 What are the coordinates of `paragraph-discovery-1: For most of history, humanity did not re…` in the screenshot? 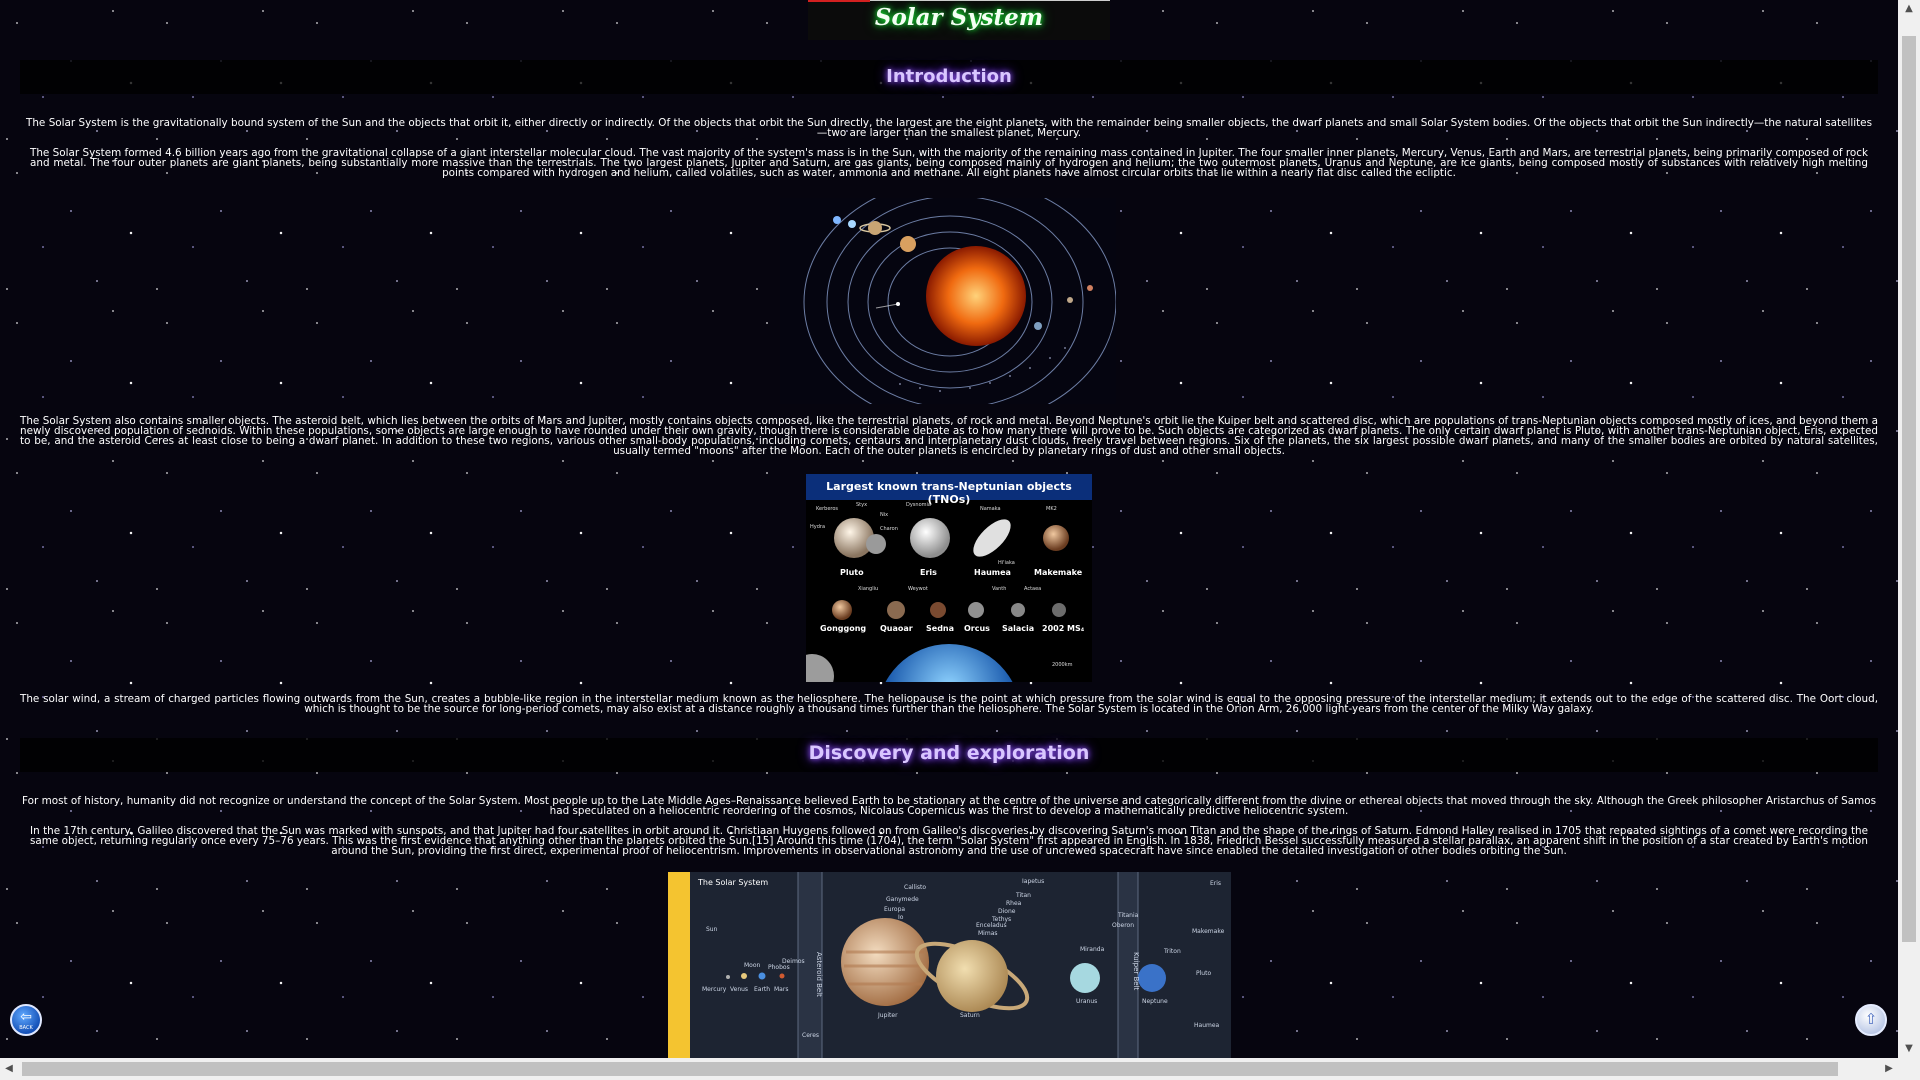 It's located at (949, 806).